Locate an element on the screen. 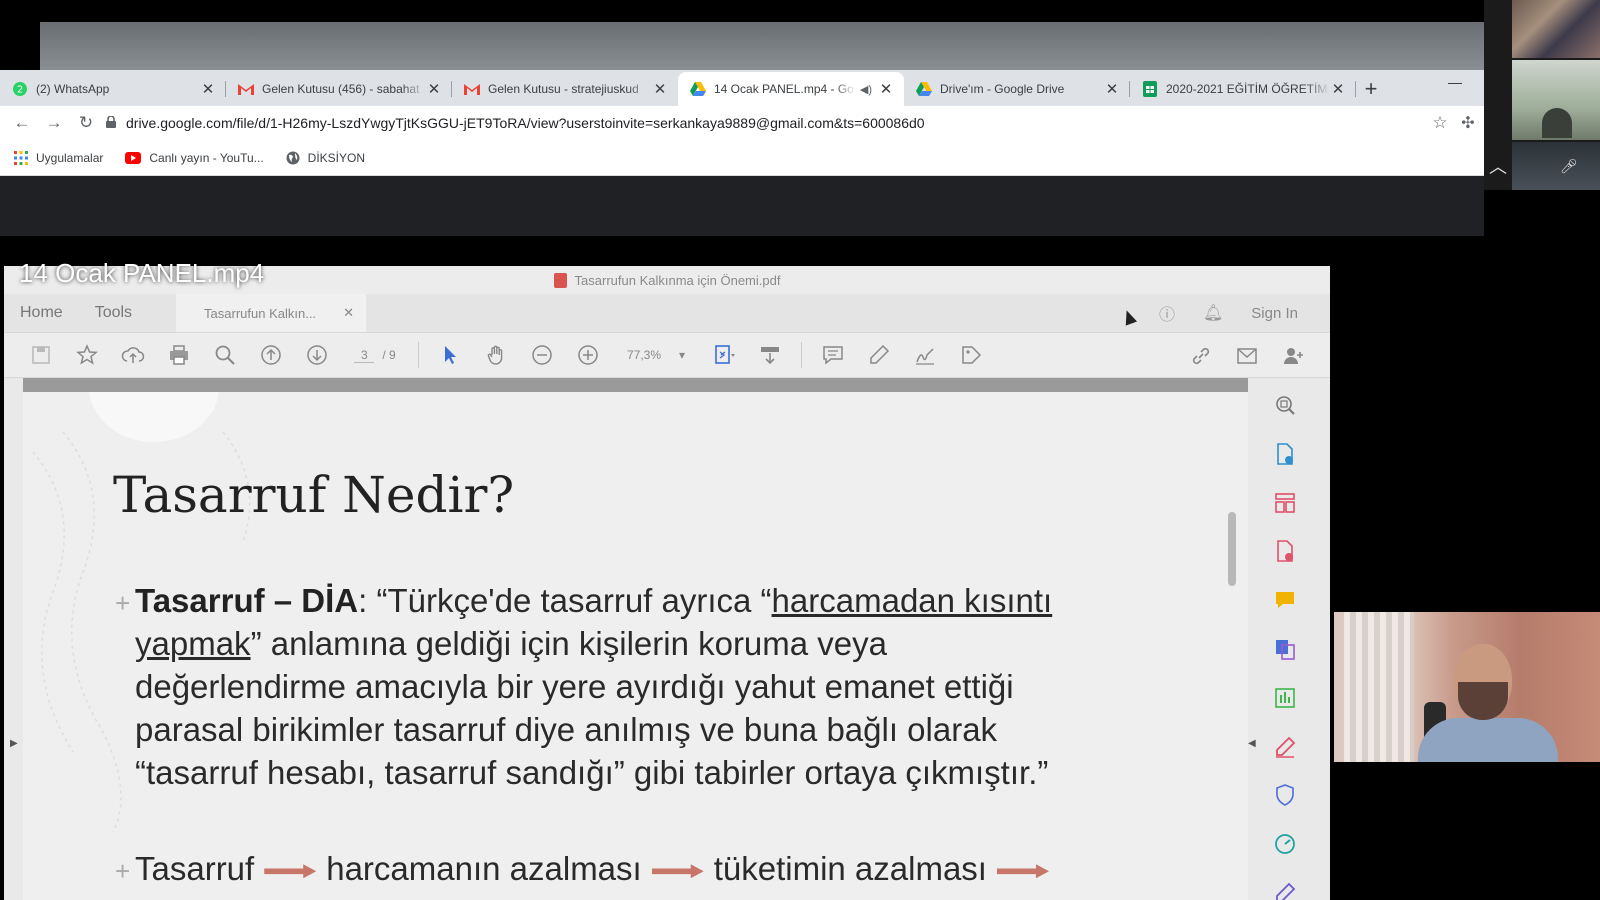 This screenshot has width=1600, height=900. upload-cloud-icon is located at coordinates (133, 355).